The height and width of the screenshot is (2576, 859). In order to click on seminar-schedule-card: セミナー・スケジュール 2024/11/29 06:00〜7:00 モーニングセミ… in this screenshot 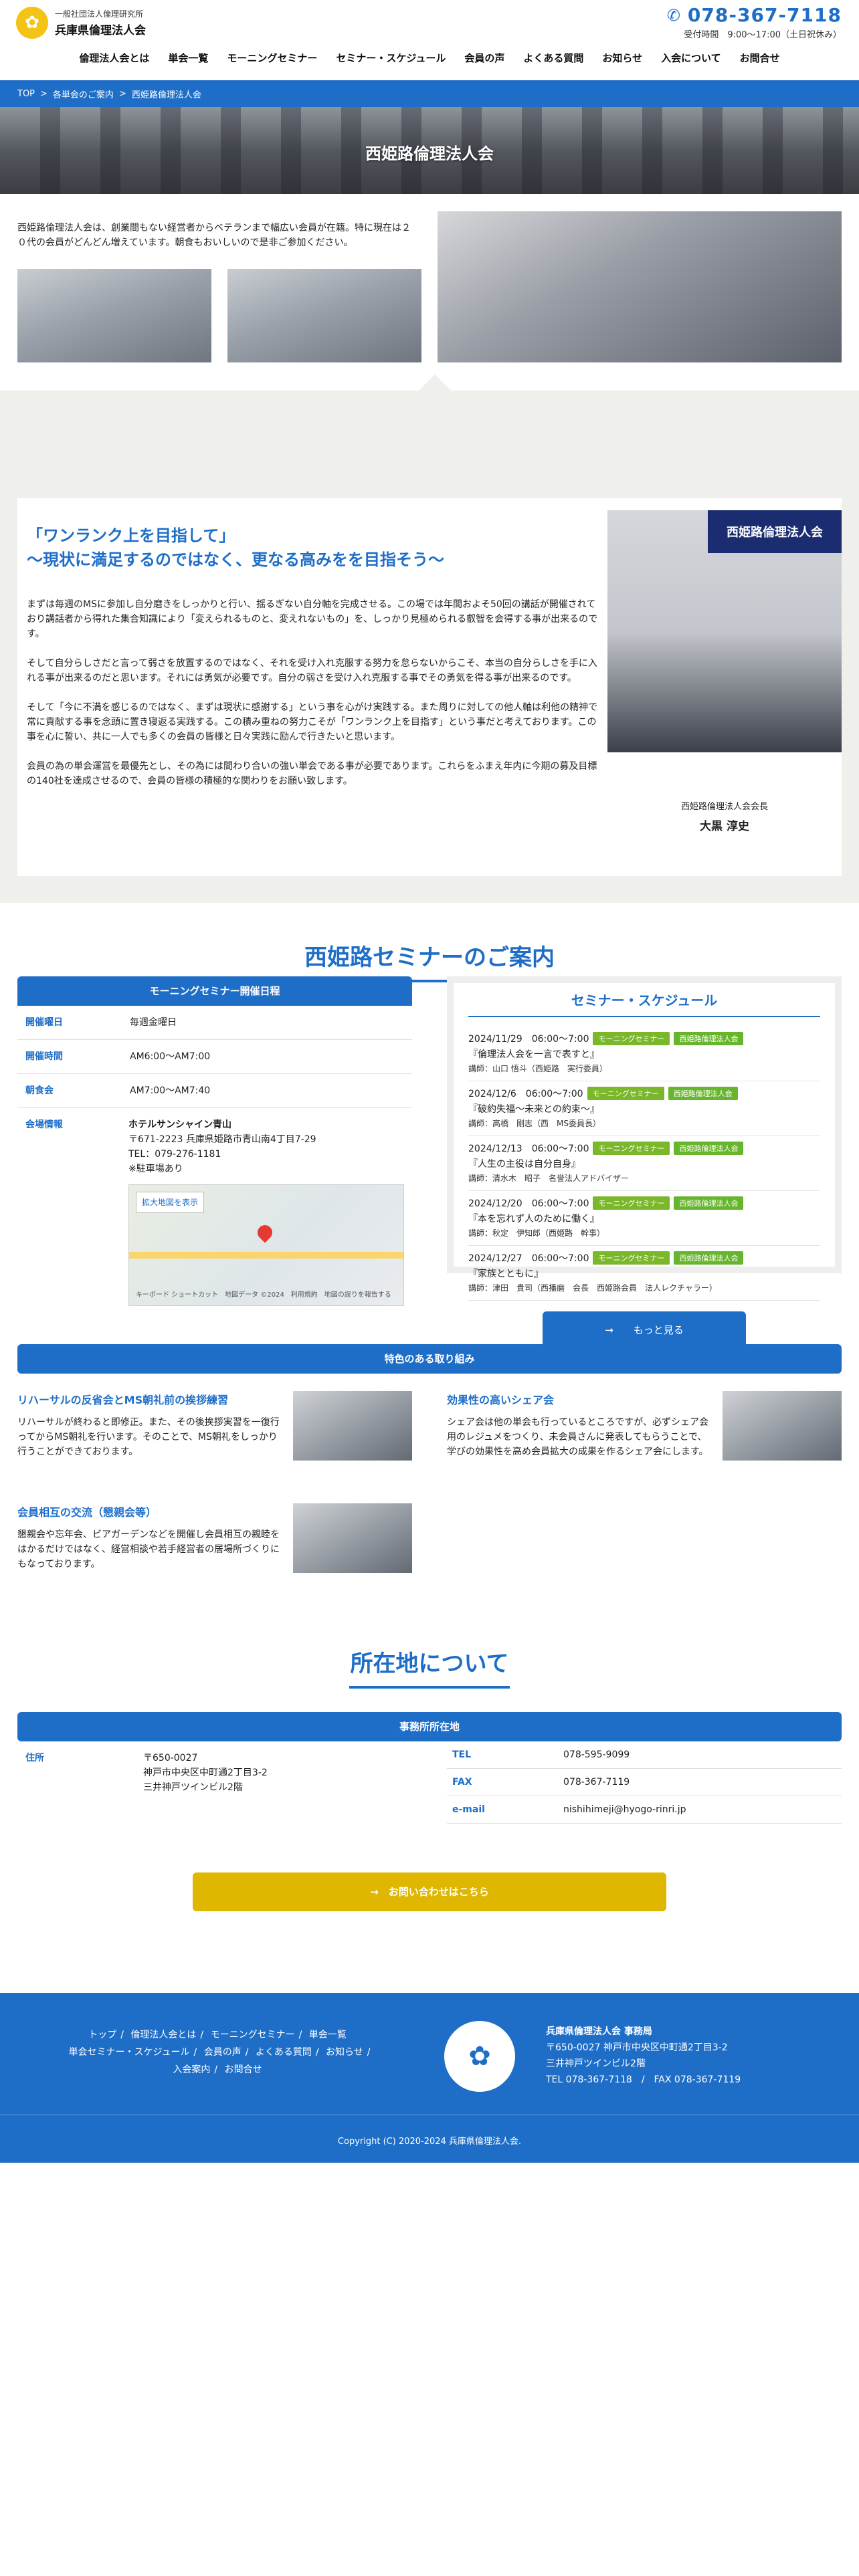, I will do `click(644, 1162)`.